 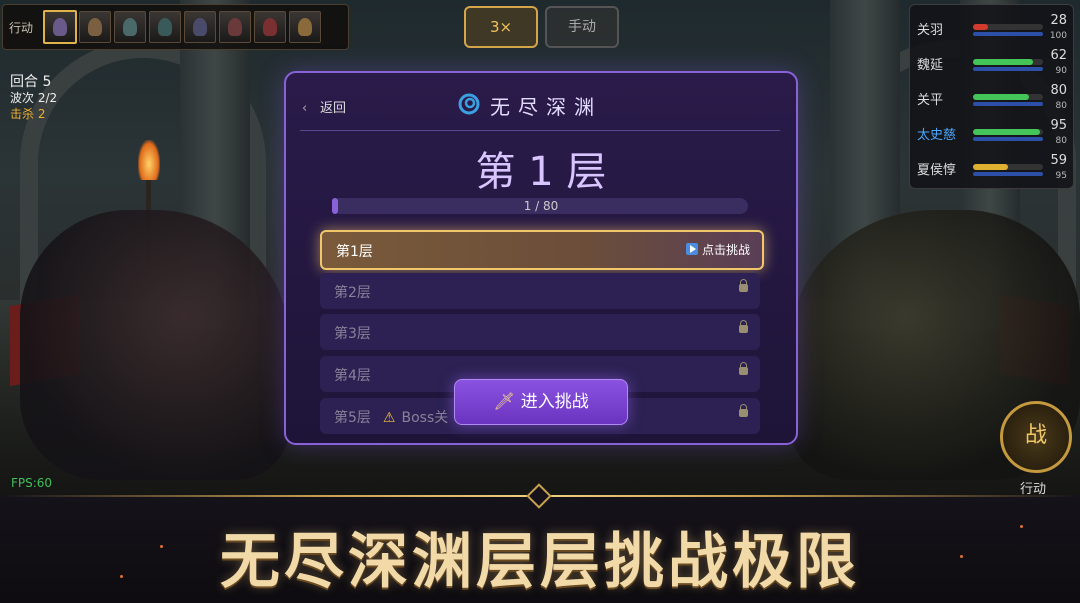 I want to click on enter-challenge-label: 进入挑战, so click(x=554, y=402).